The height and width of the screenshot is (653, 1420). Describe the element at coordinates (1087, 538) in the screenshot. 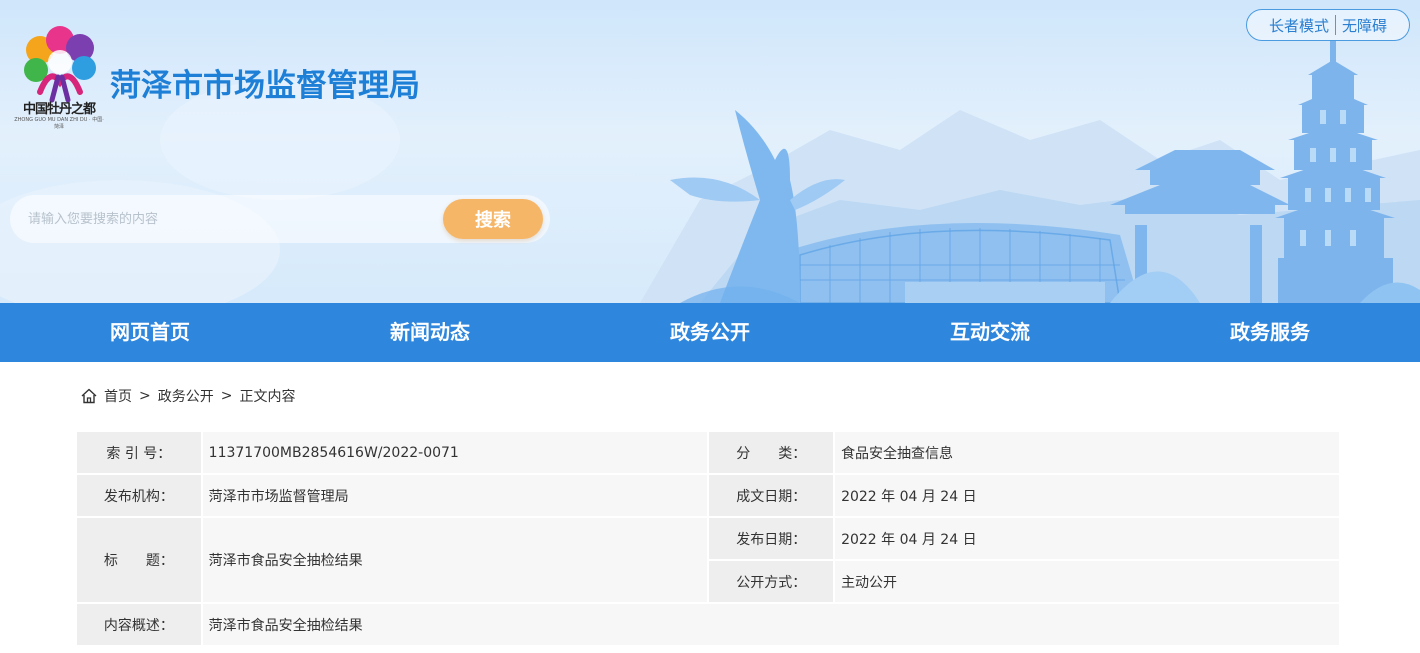

I see `publish-date-value: 2022 年 04 月 24 日` at that location.